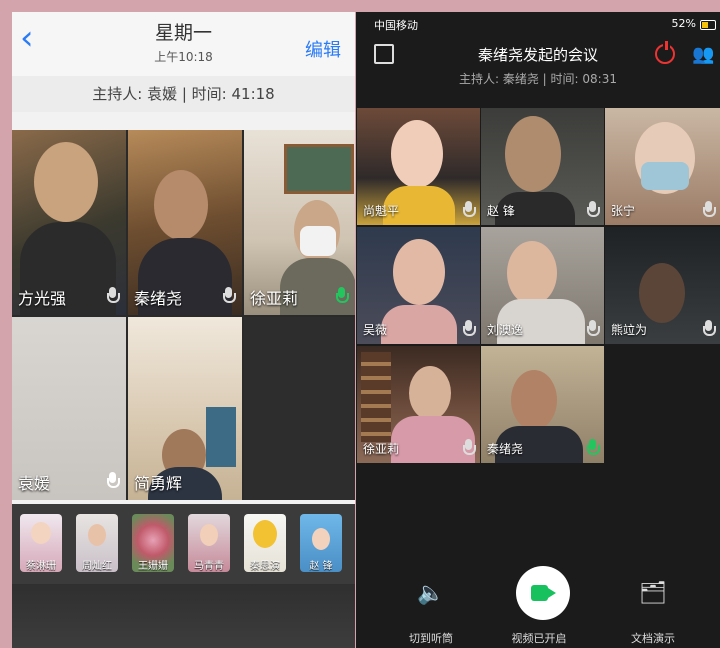  I want to click on carrier-label: 中国移动, so click(396, 25).